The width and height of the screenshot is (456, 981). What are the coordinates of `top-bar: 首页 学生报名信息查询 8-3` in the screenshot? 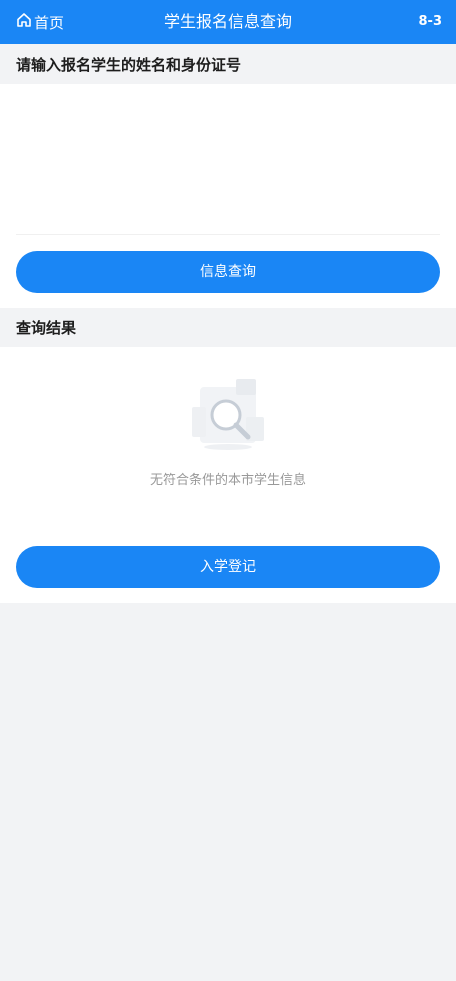 It's located at (228, 22).